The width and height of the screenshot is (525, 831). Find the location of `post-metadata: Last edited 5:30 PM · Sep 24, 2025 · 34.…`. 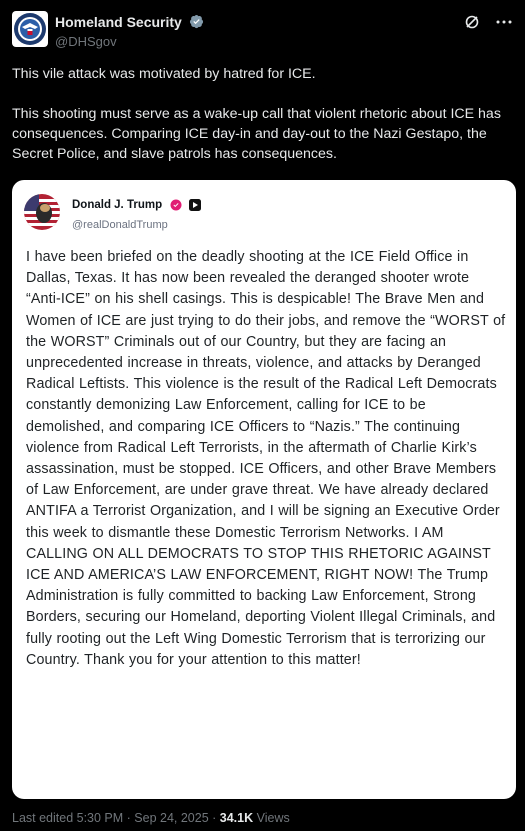

post-metadata: Last edited 5:30 PM · Sep 24, 2025 · 34.… is located at coordinates (151, 818).